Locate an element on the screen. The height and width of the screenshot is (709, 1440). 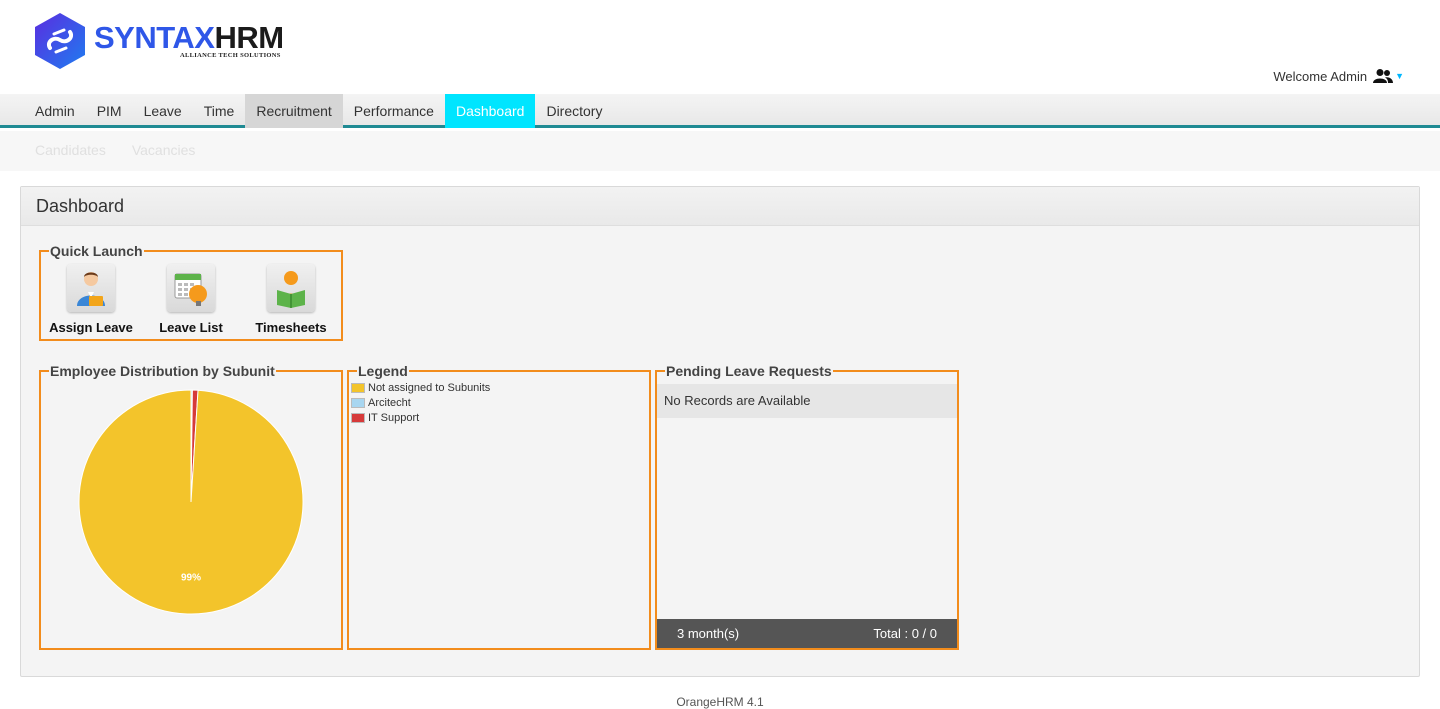
chevron-down-icon: ▼ is located at coordinates (1399, 76).